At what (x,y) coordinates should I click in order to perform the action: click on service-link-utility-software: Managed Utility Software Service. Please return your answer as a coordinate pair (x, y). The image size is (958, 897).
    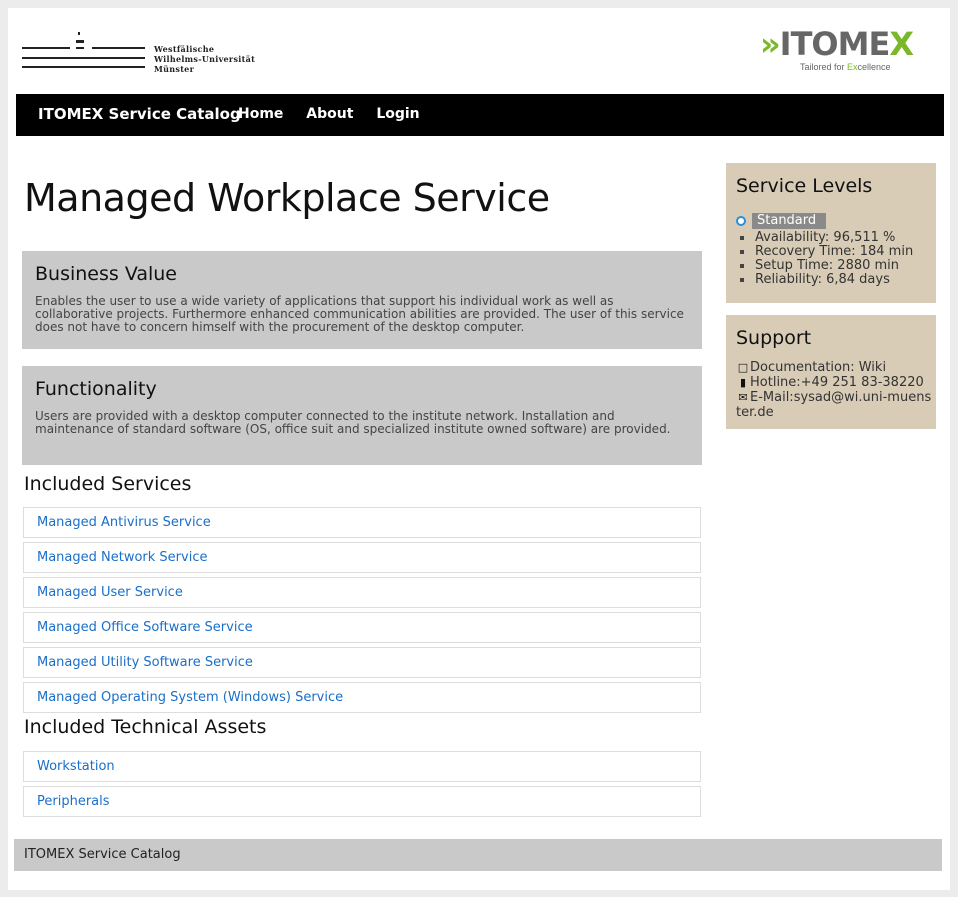
    Looking at the image, I should click on (362, 662).